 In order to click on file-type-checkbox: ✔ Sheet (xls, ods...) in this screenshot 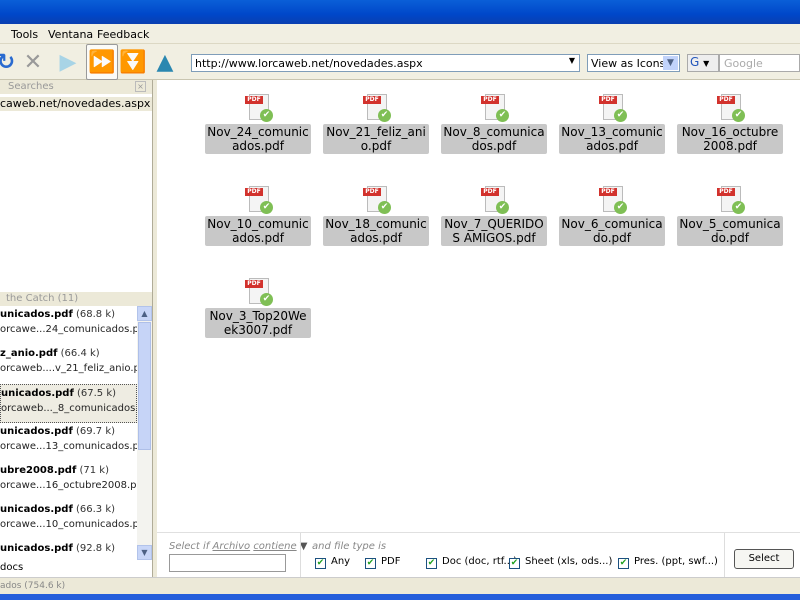, I will do `click(560, 562)`.